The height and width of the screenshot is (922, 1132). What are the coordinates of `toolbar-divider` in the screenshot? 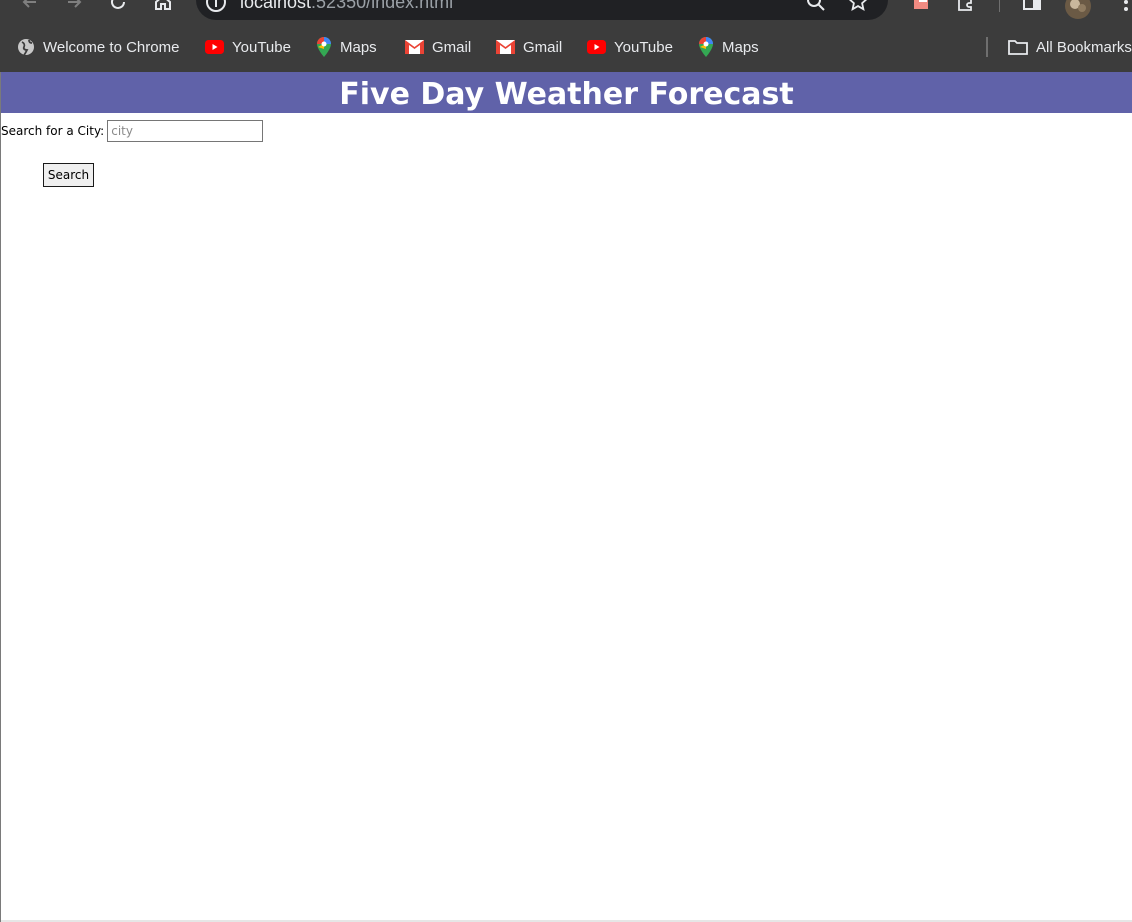 It's located at (999, 6).